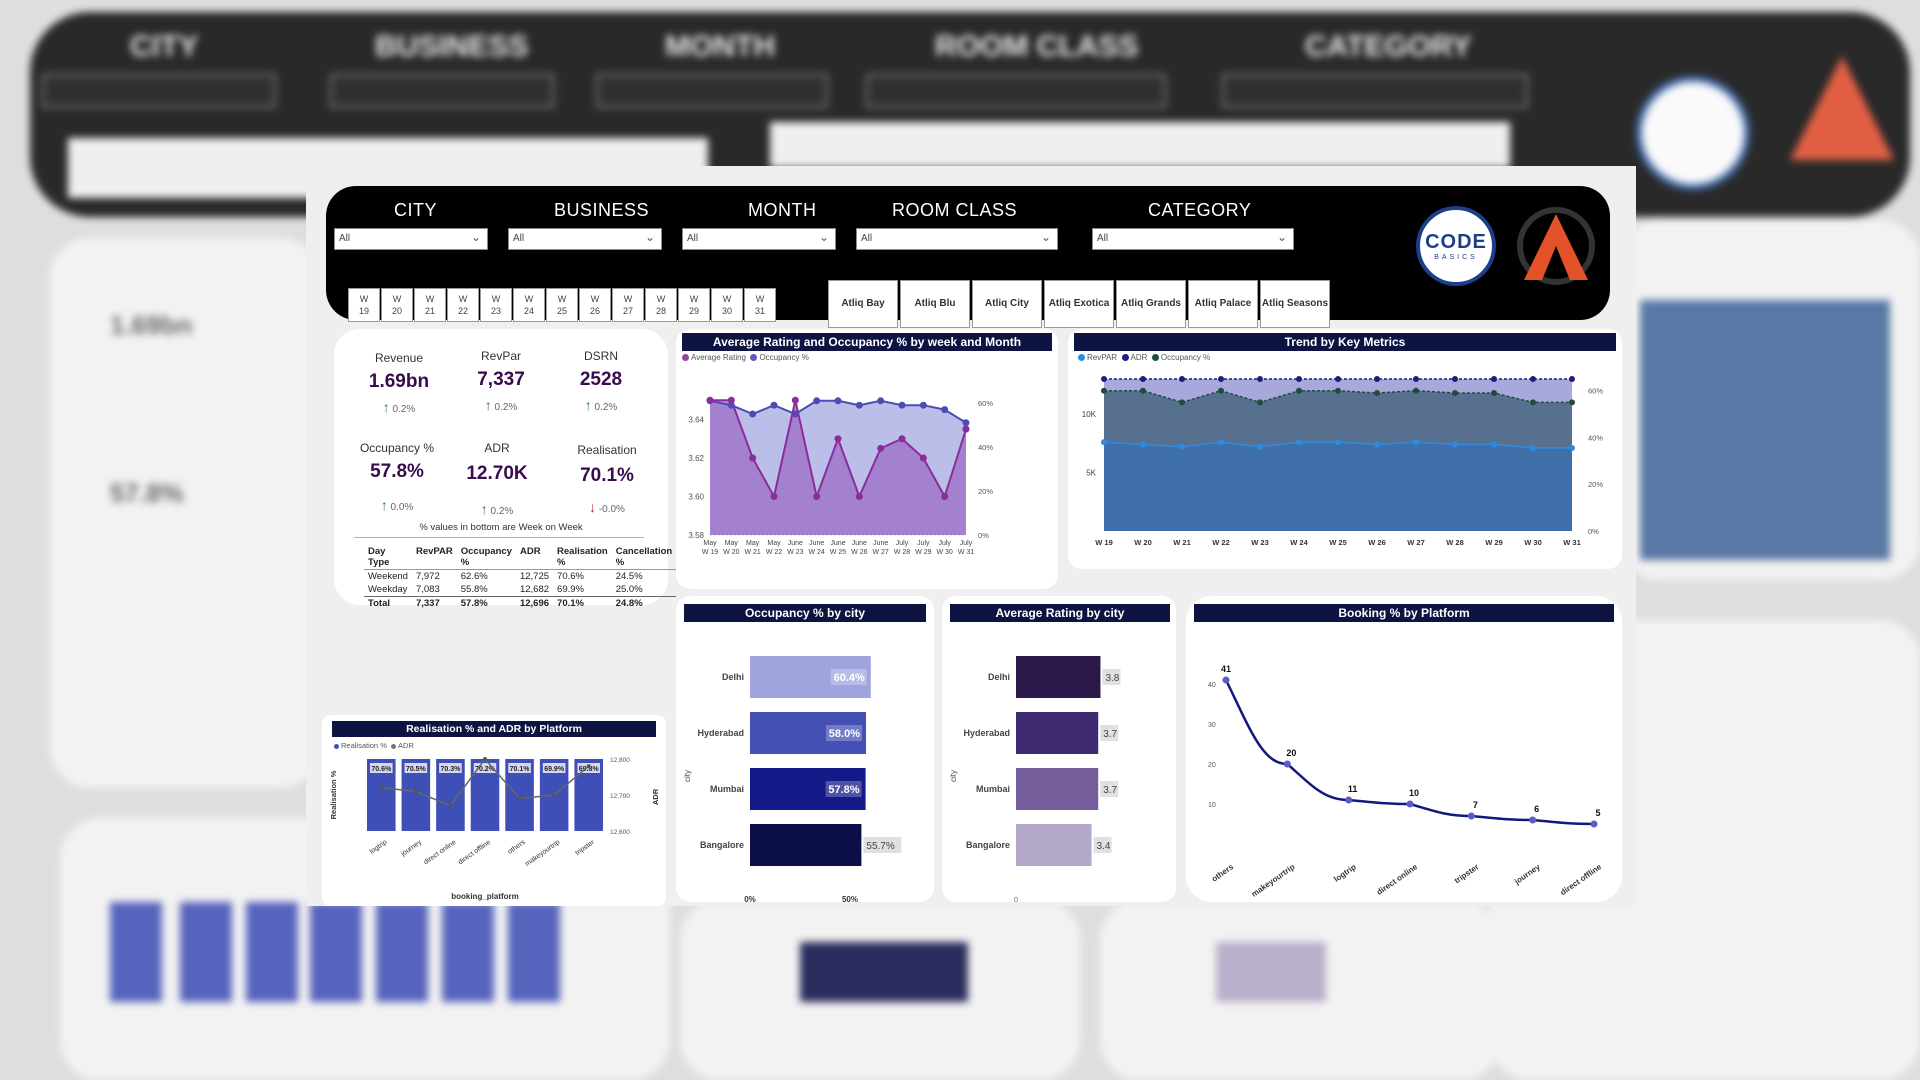 This screenshot has width=1920, height=1080. I want to click on week-button-26: W 26, so click(595, 305).